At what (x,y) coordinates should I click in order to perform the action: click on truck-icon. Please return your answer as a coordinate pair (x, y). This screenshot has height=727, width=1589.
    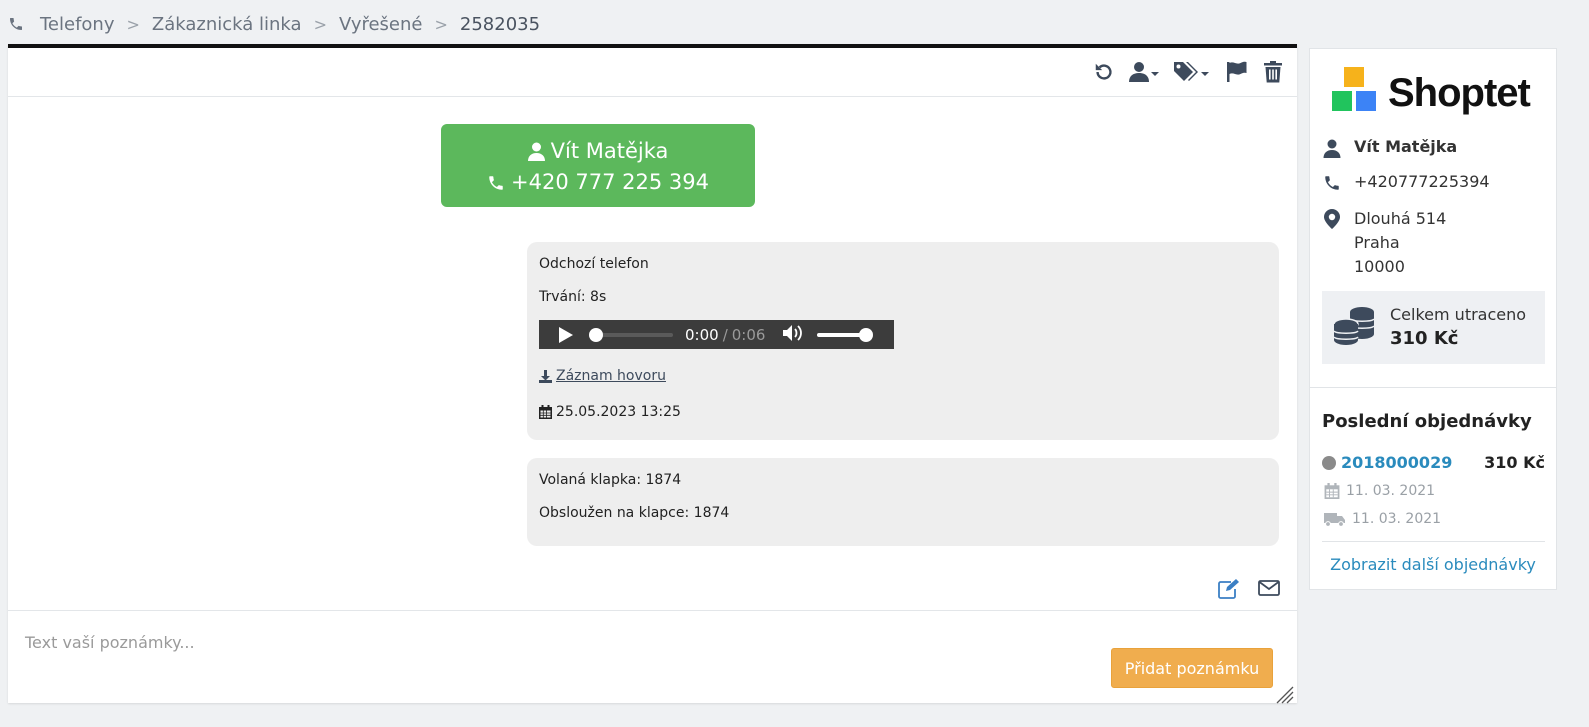
    Looking at the image, I should click on (1334, 520).